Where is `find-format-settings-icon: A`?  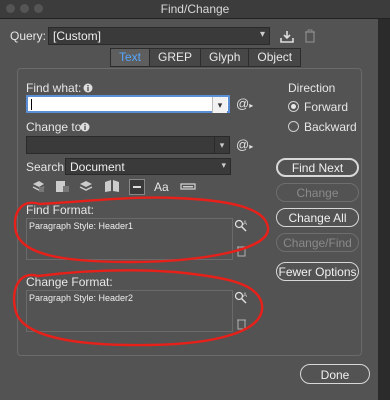 find-format-settings-icon: A is located at coordinates (241, 226).